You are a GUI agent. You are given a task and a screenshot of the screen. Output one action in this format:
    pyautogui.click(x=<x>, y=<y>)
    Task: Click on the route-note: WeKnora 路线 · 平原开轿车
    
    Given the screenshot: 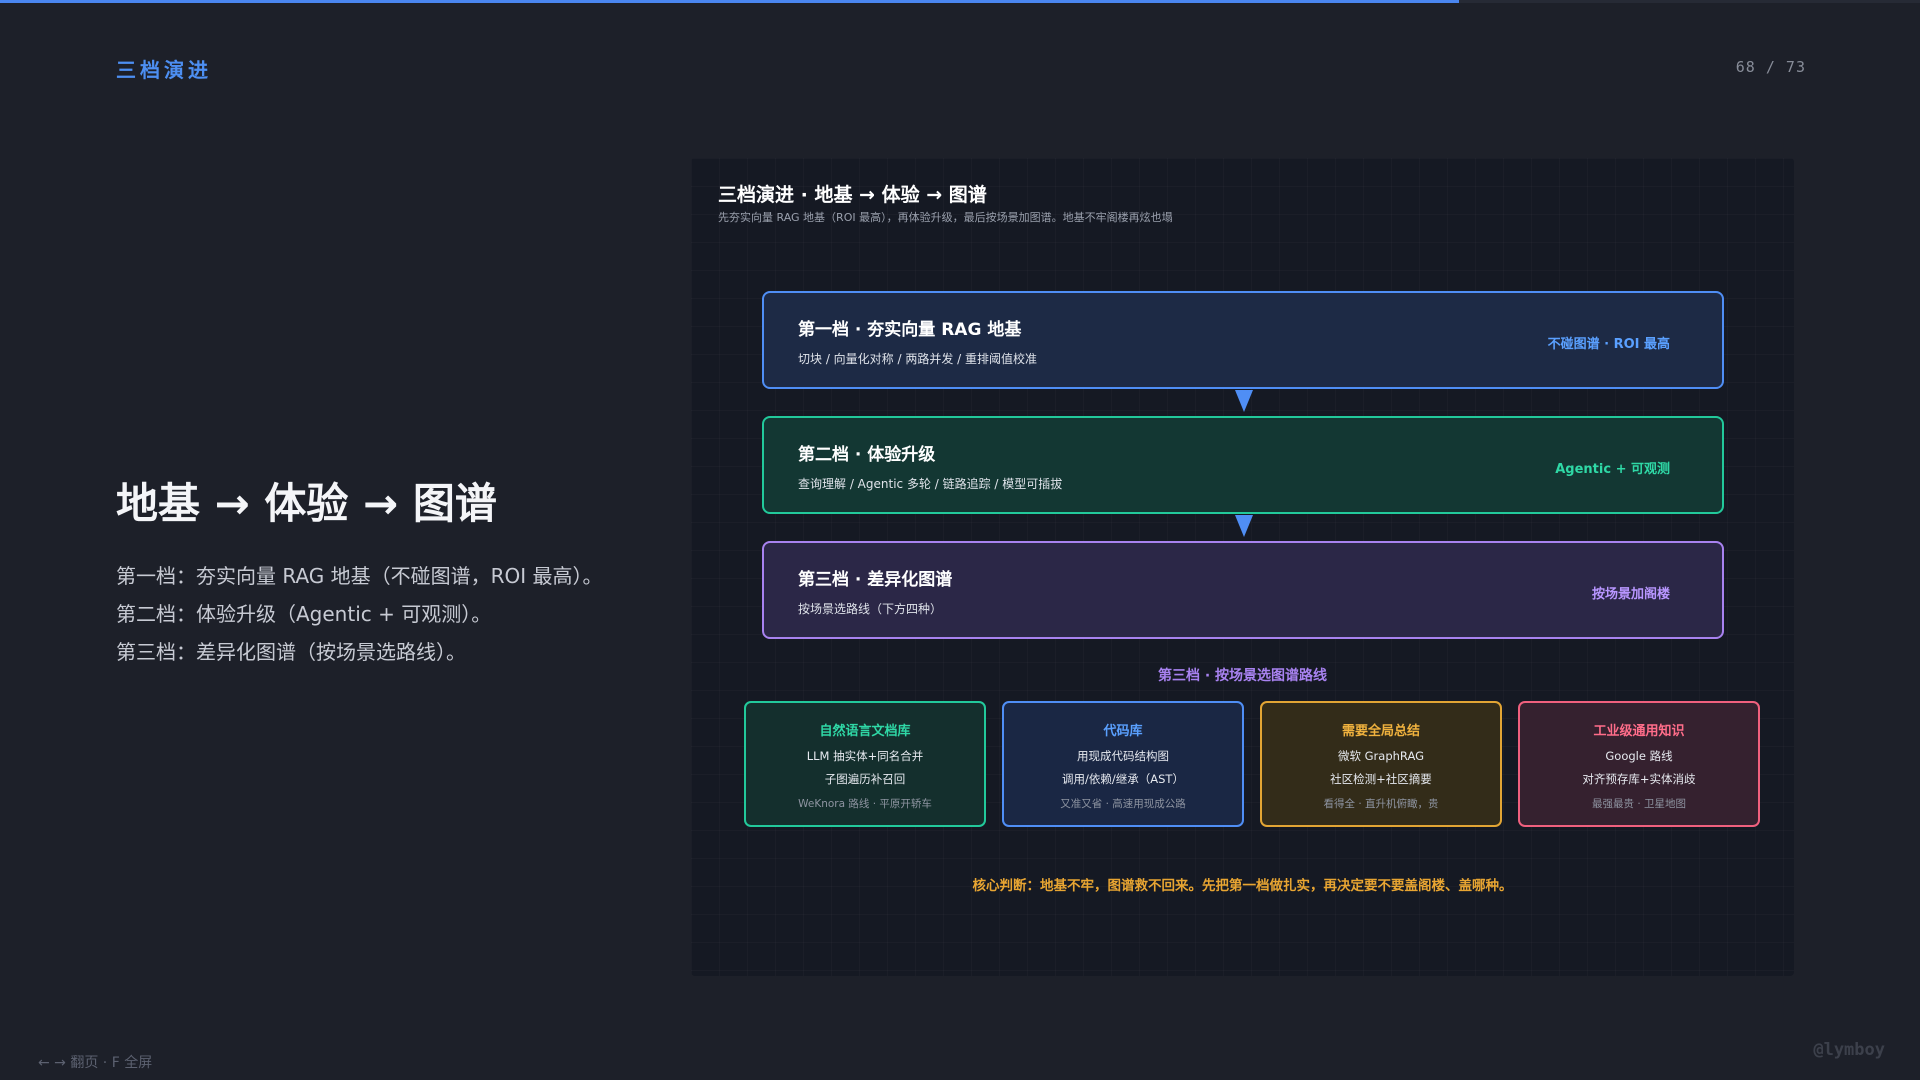 What is the action you would take?
    pyautogui.click(x=865, y=804)
    